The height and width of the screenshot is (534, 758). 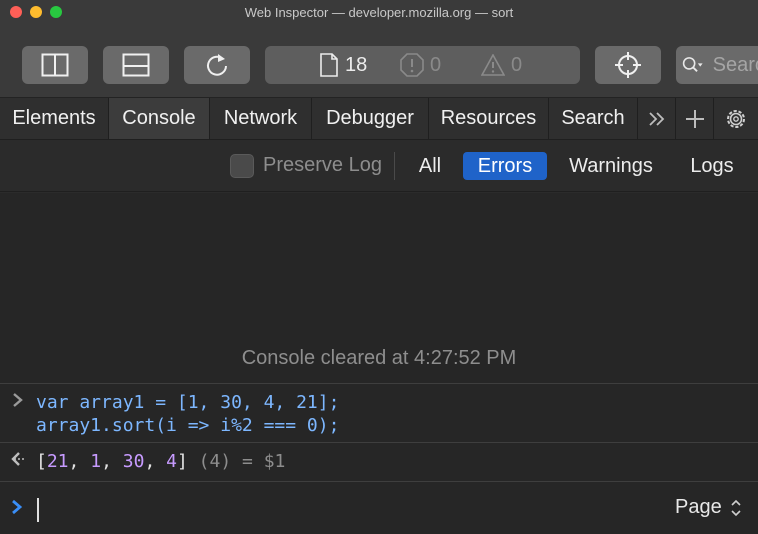 I want to click on document-icon, so click(x=329, y=65).